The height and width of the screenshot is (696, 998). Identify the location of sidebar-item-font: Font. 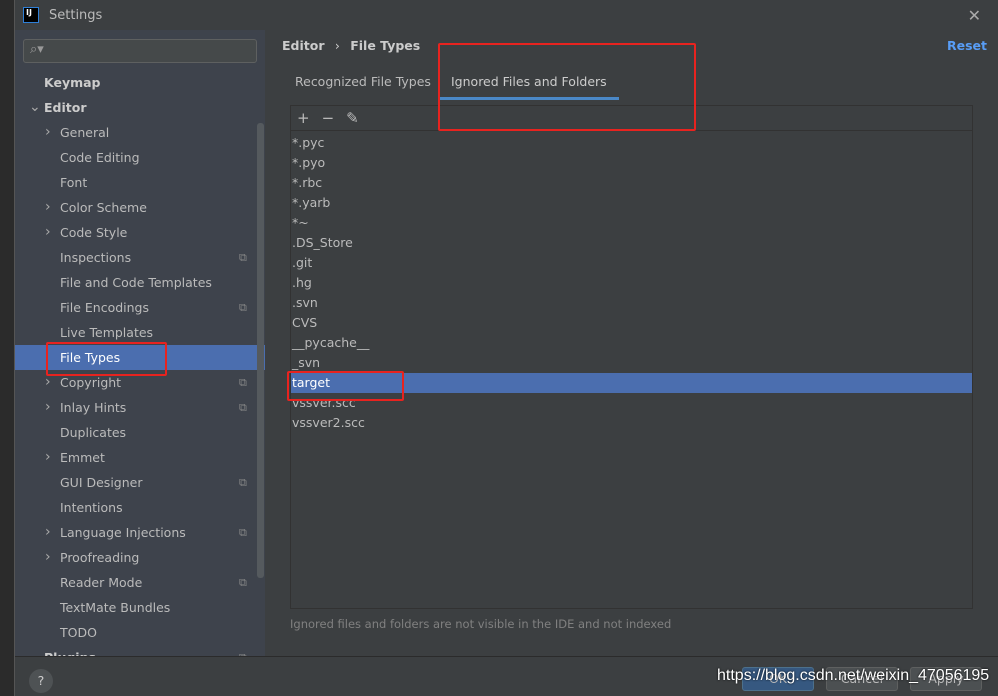
(140, 182).